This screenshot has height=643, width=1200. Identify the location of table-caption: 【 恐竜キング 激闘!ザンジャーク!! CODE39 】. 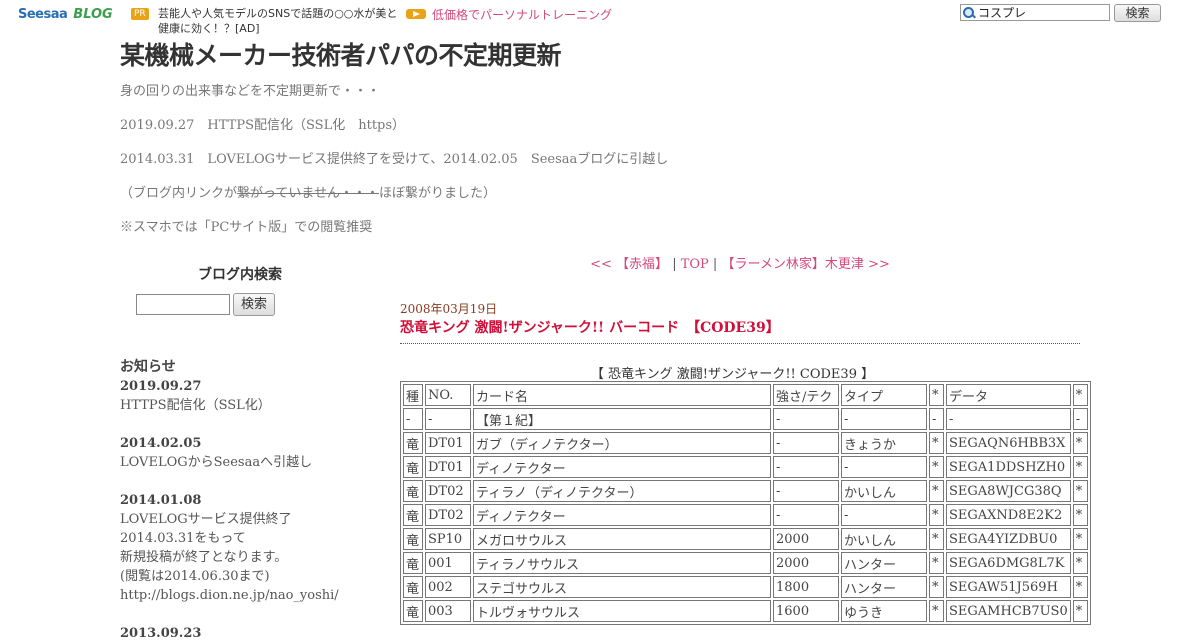
(732, 374).